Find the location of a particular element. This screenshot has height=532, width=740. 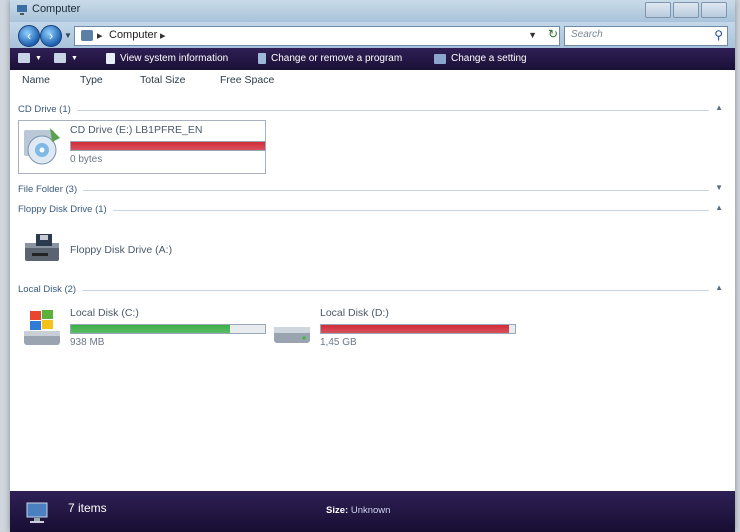

change-remove-program-button: Change or remove a program is located at coordinates (330, 58).